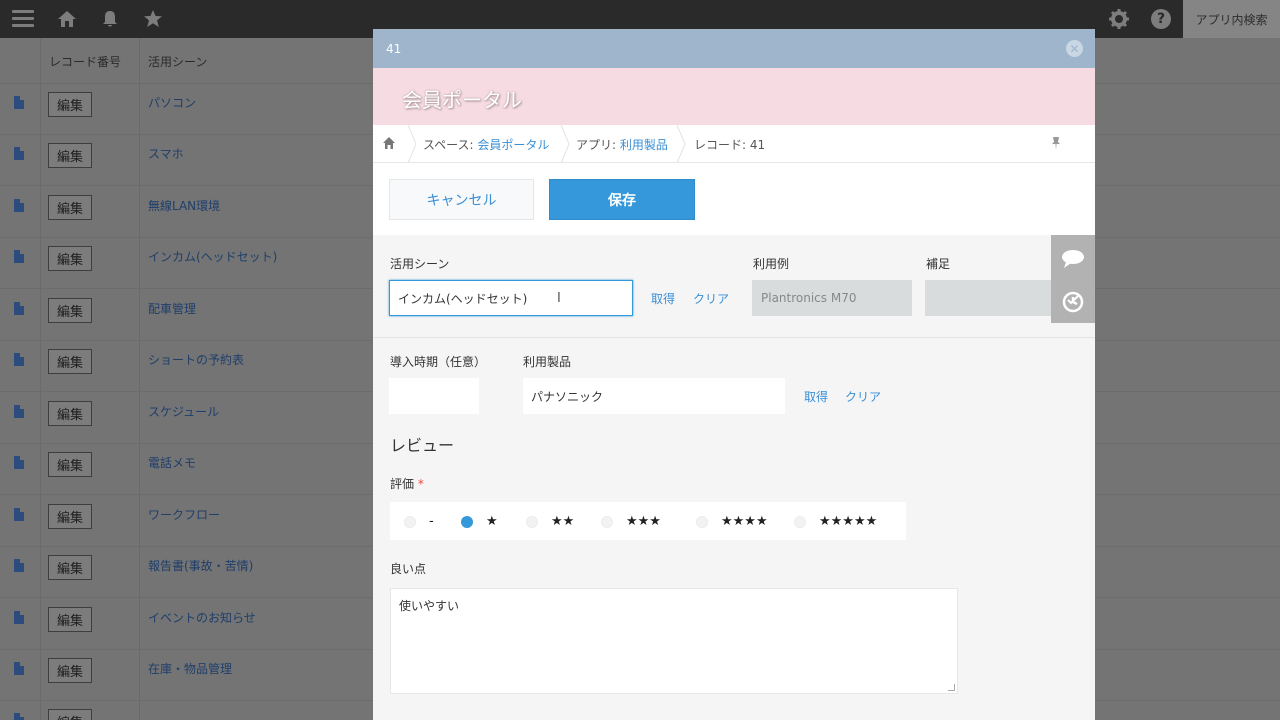  What do you see at coordinates (184, 514) in the screenshot?
I see `scene-link: ワークフロー` at bounding box center [184, 514].